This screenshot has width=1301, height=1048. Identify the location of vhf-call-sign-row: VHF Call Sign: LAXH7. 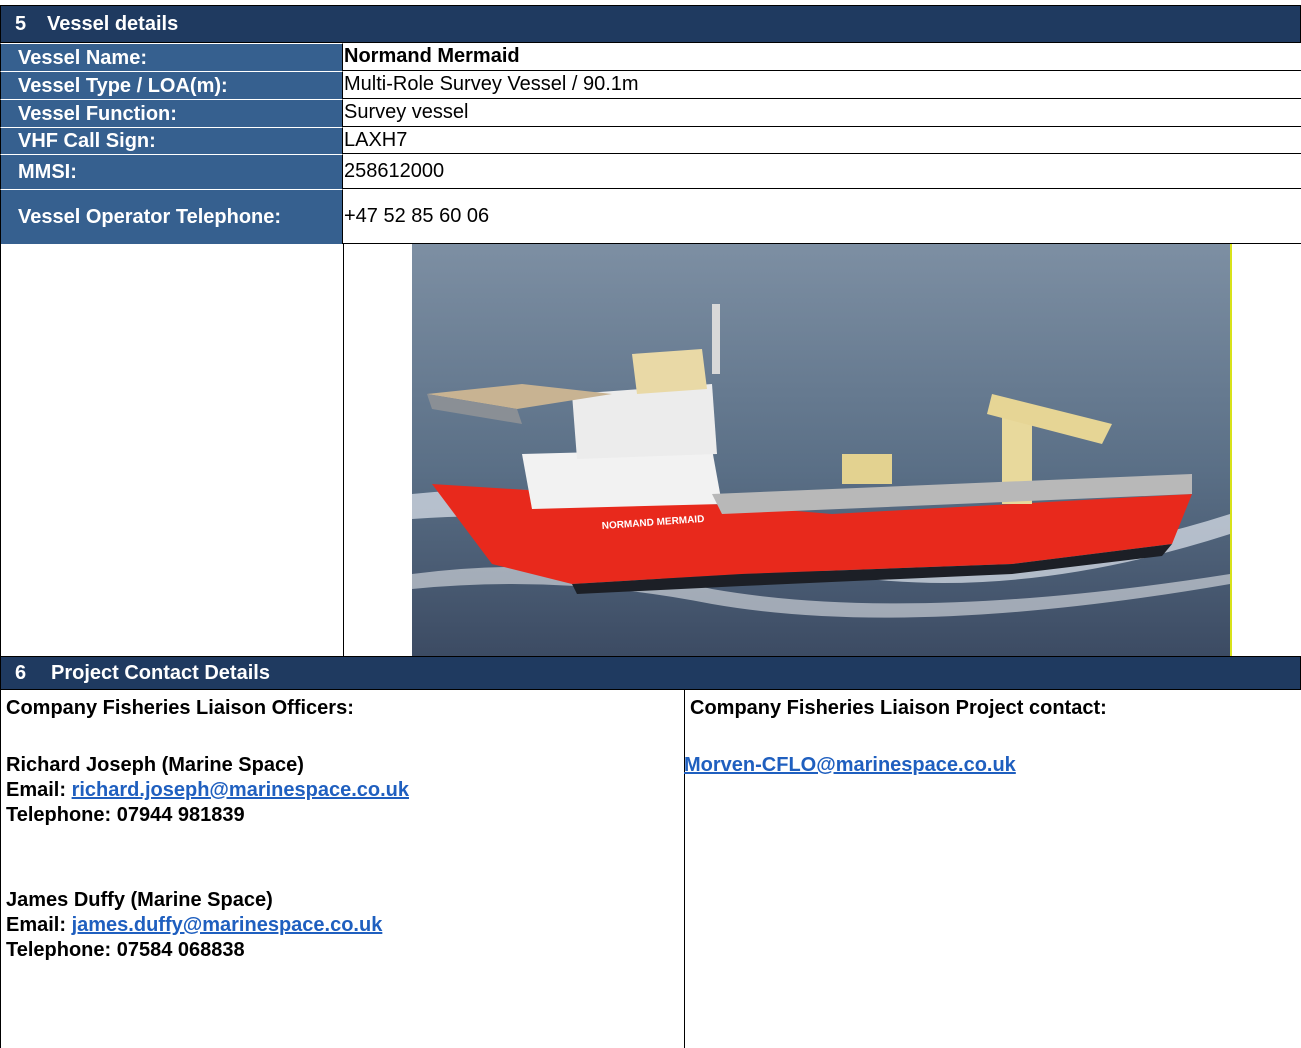
(650, 140).